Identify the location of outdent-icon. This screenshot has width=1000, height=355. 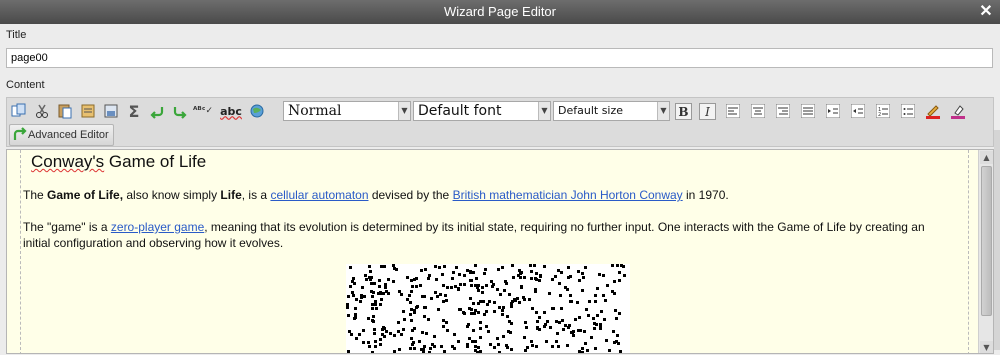
(858, 111).